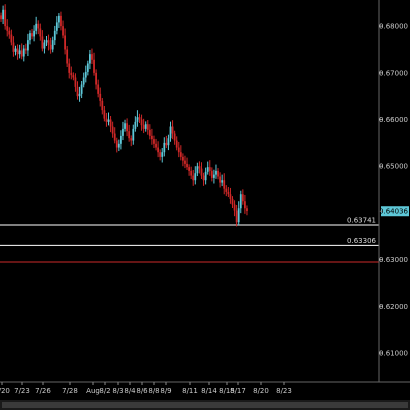  What do you see at coordinates (393, 120) in the screenshot?
I see `y-tick-label: 0.66000` at bounding box center [393, 120].